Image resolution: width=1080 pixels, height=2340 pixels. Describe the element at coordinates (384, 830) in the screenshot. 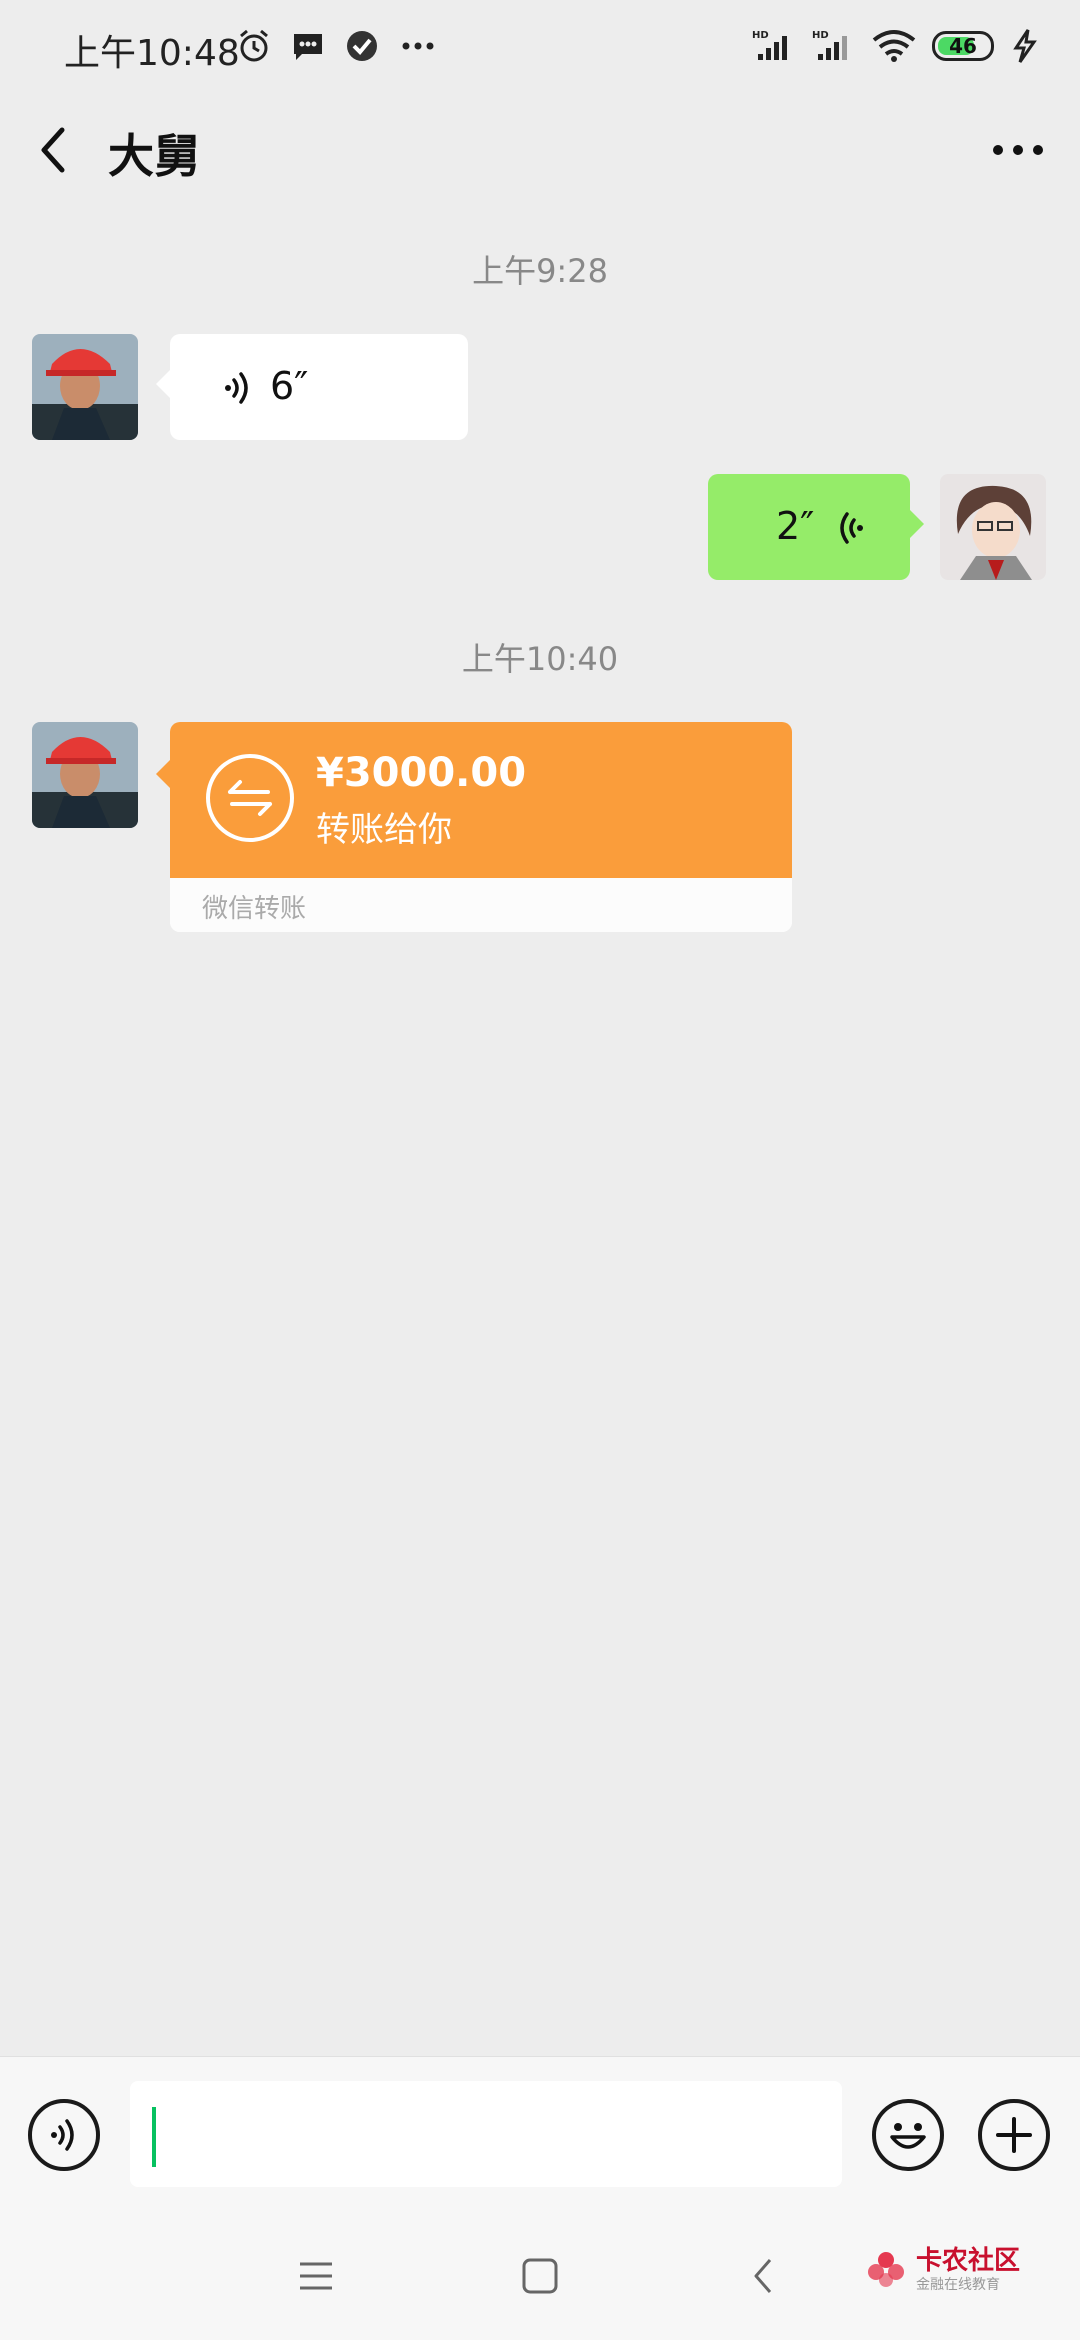

I see `transfer-subtitle: 转账给你` at that location.